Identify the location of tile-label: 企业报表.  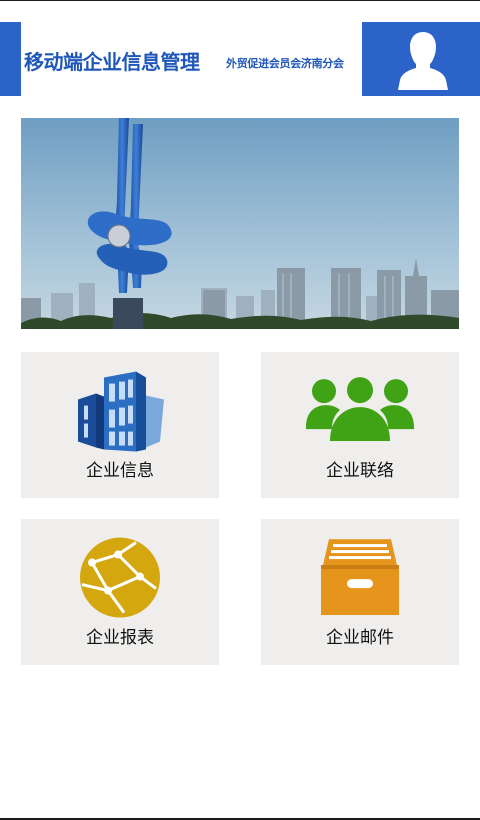
(120, 638).